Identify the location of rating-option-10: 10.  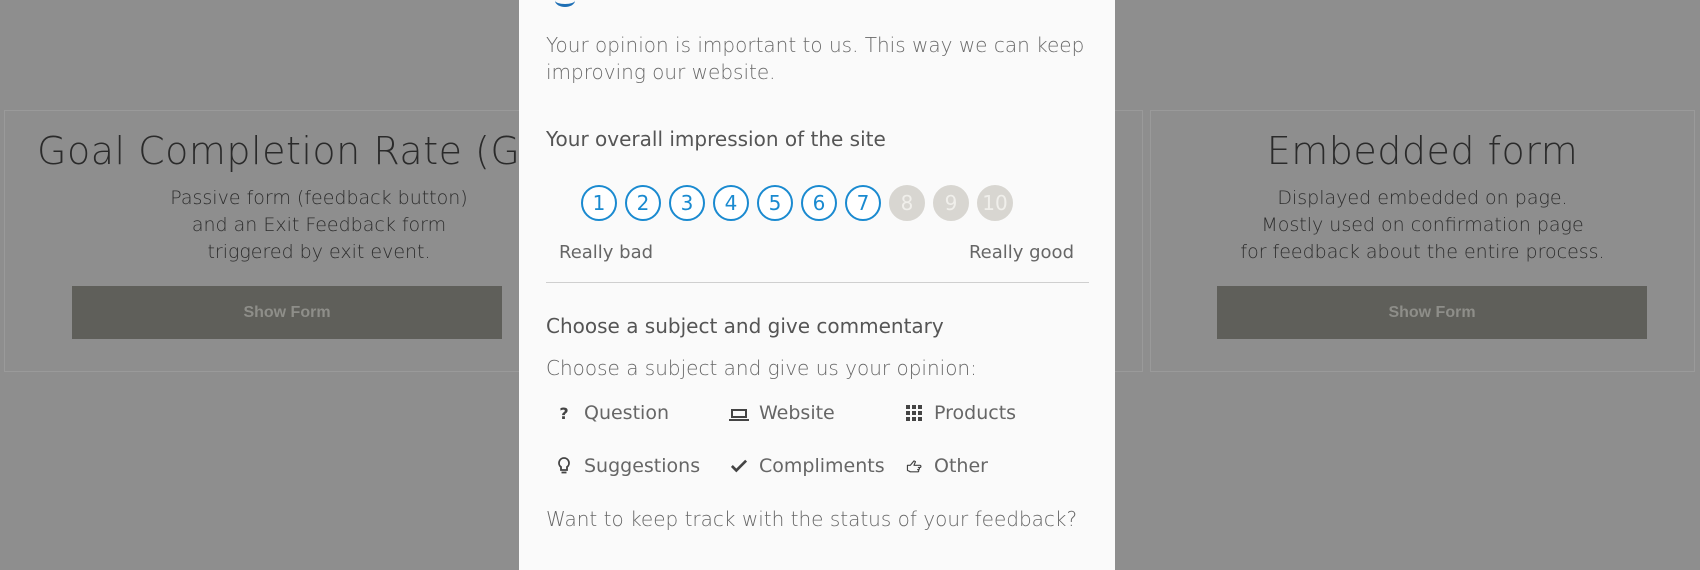
(995, 203).